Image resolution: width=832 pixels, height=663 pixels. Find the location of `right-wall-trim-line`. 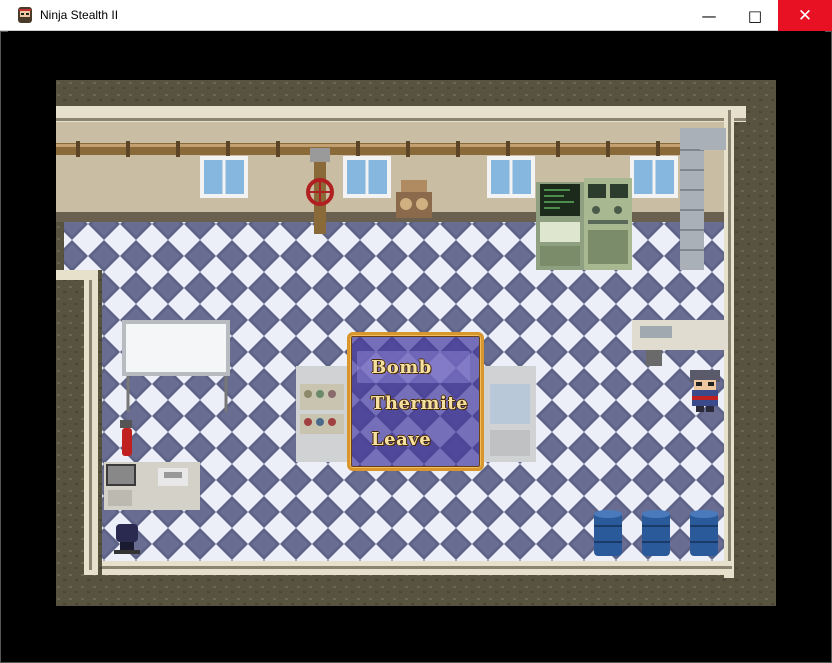

right-wall-trim-line is located at coordinates (729, 342).